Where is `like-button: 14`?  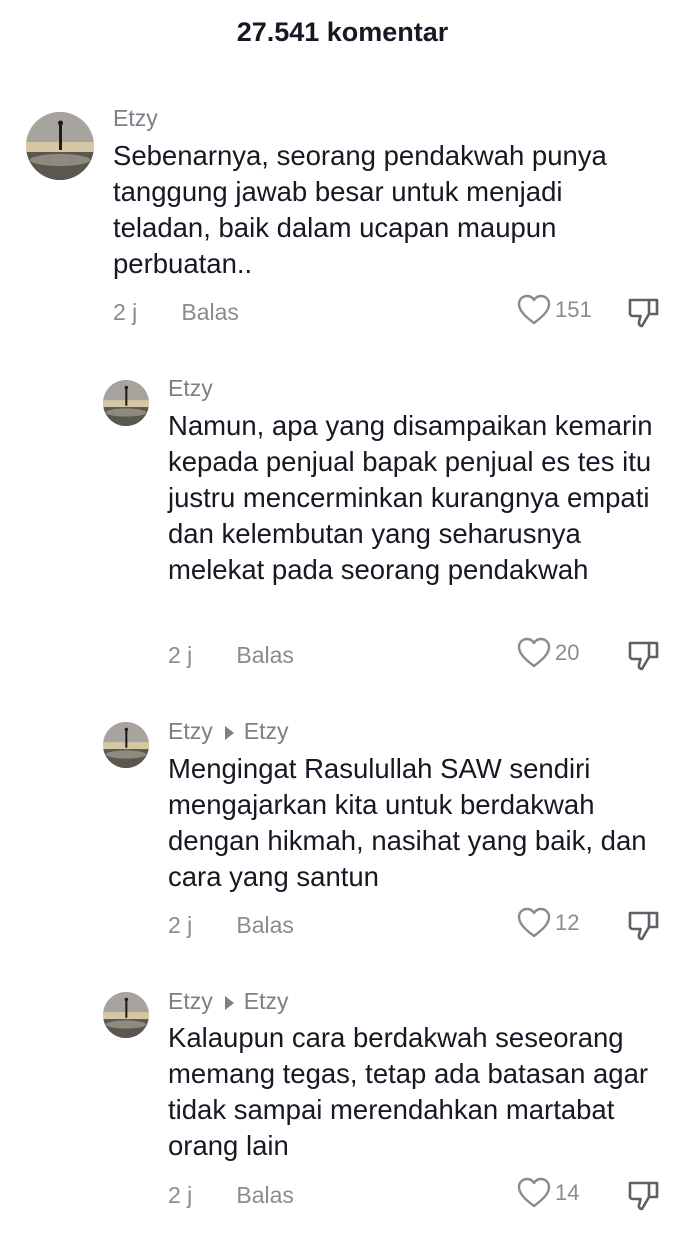 like-button: 14 is located at coordinates (548, 1193).